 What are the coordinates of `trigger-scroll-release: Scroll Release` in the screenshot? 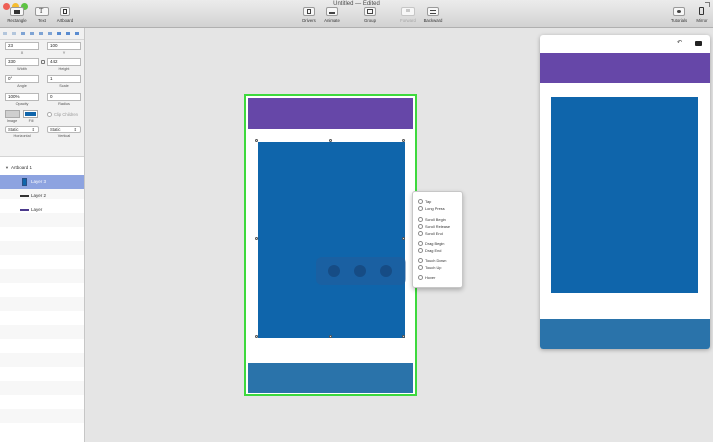 It's located at (434, 227).